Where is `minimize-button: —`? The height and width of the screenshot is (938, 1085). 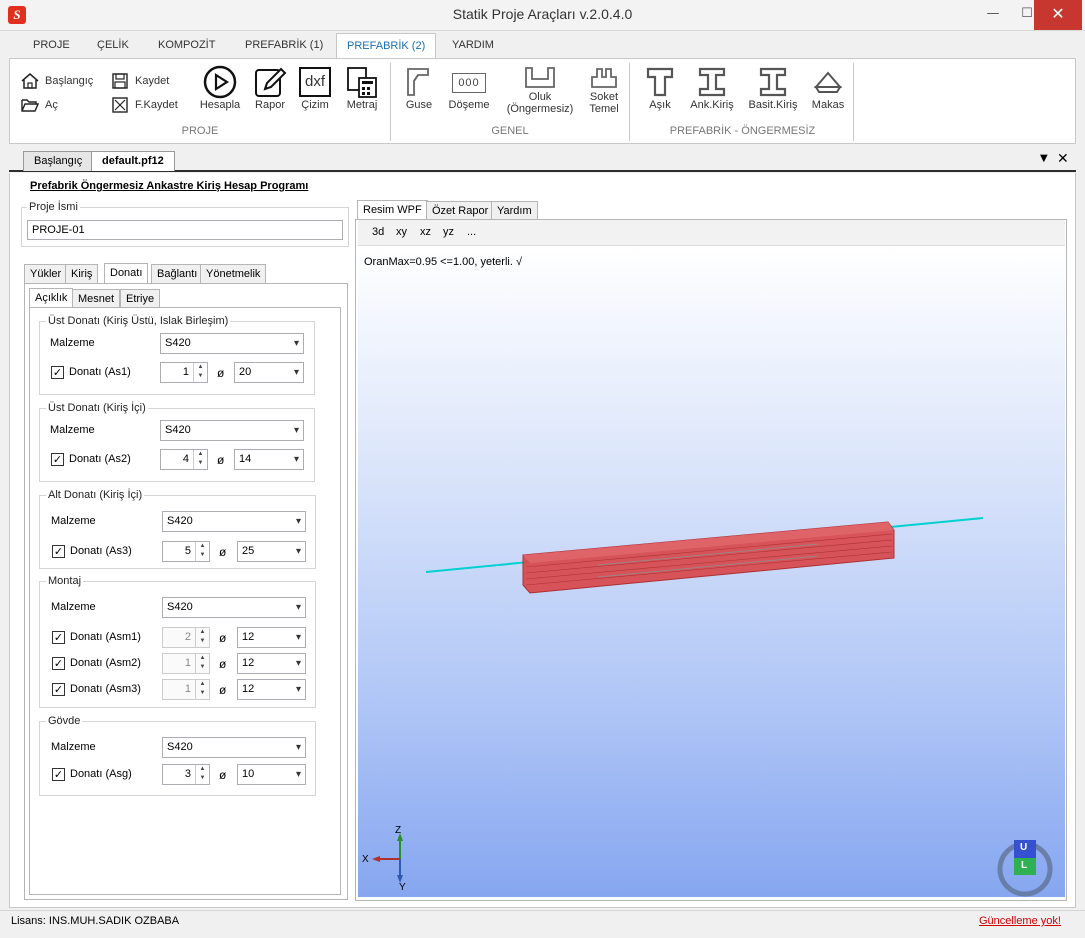 minimize-button: — is located at coordinates (993, 15).